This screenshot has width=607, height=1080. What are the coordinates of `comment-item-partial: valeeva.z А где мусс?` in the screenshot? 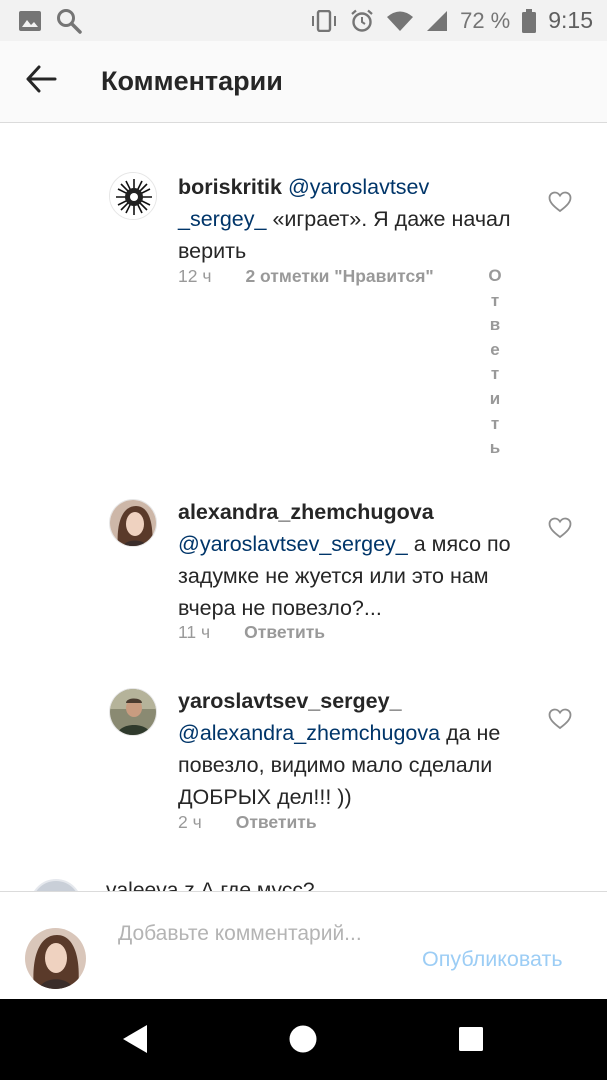 It's located at (303, 883).